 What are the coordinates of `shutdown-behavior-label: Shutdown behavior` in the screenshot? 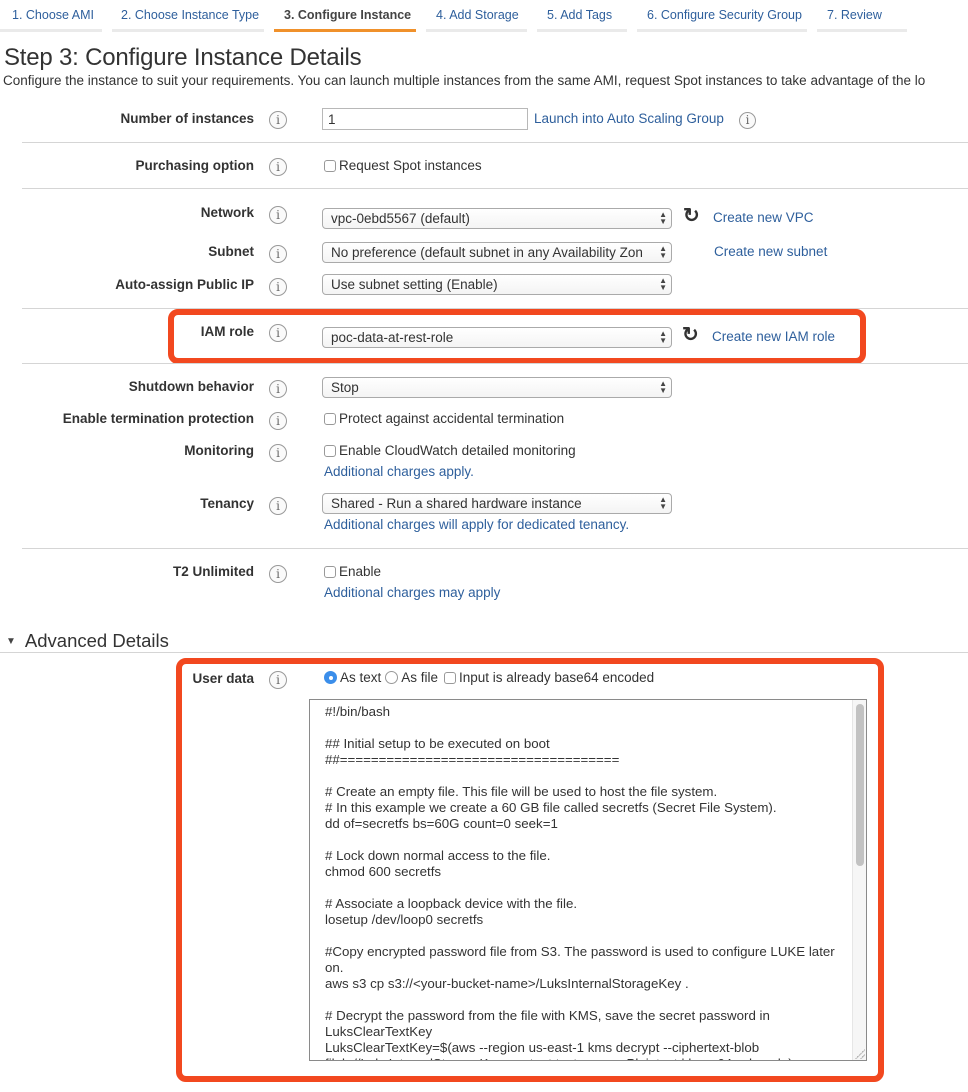 It's located at (191, 386).